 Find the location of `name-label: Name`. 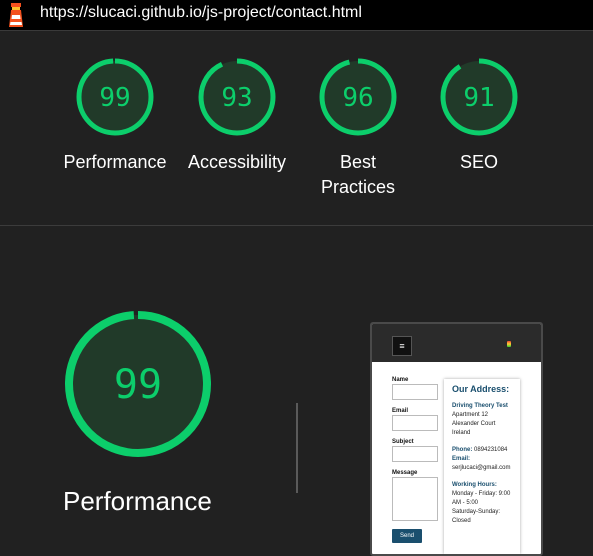

name-label: Name is located at coordinates (400, 380).